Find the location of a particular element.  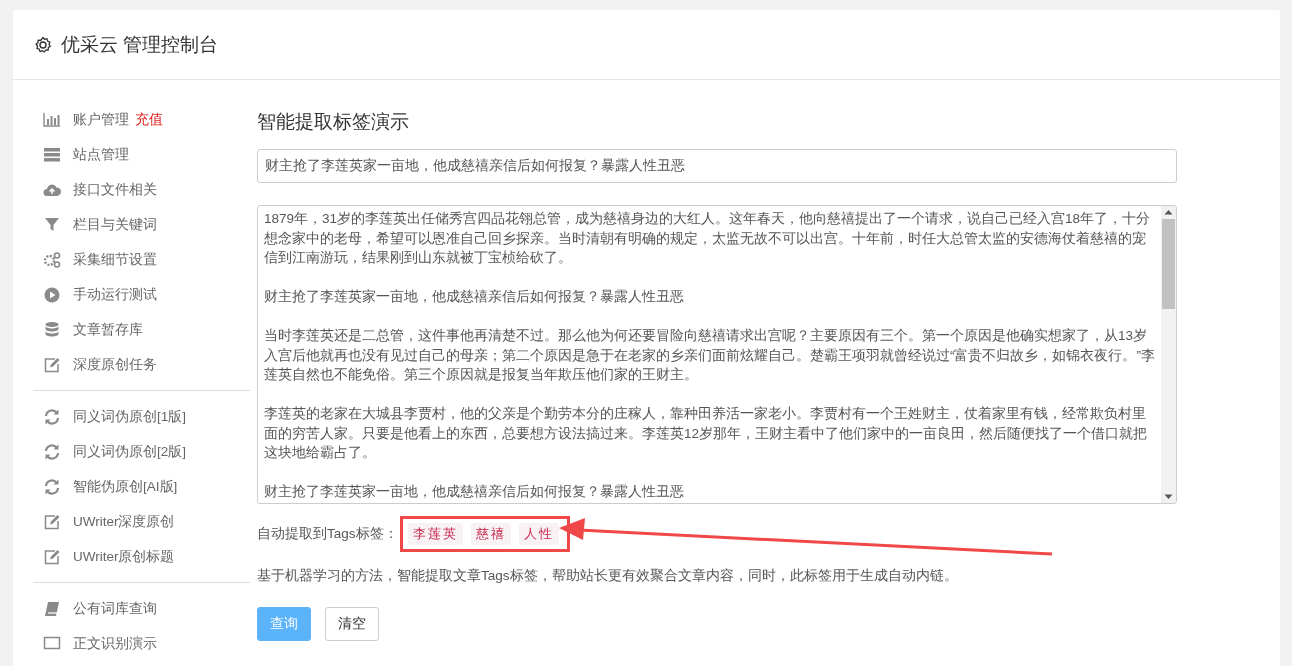

title-input: 财主抢了李莲英家一亩地，他成慈禧亲信后如何报复？暴露人性丑恶 is located at coordinates (717, 166).